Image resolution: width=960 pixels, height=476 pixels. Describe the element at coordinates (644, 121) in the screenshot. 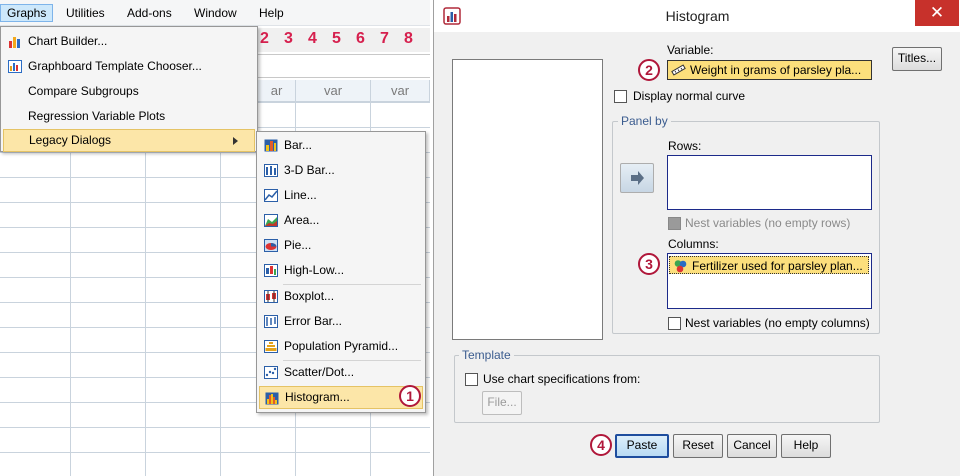

I see `panel-by-title: Panel by` at that location.